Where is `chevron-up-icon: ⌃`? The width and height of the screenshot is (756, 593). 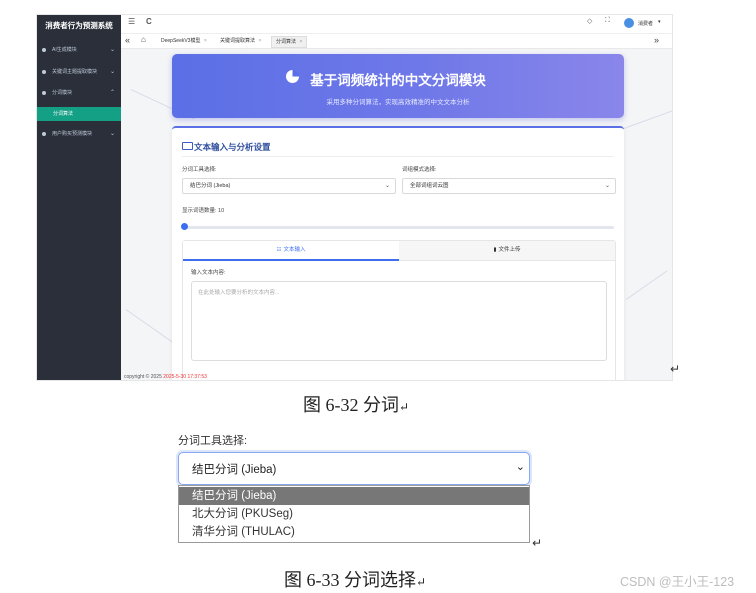 chevron-up-icon: ⌃ is located at coordinates (112, 93).